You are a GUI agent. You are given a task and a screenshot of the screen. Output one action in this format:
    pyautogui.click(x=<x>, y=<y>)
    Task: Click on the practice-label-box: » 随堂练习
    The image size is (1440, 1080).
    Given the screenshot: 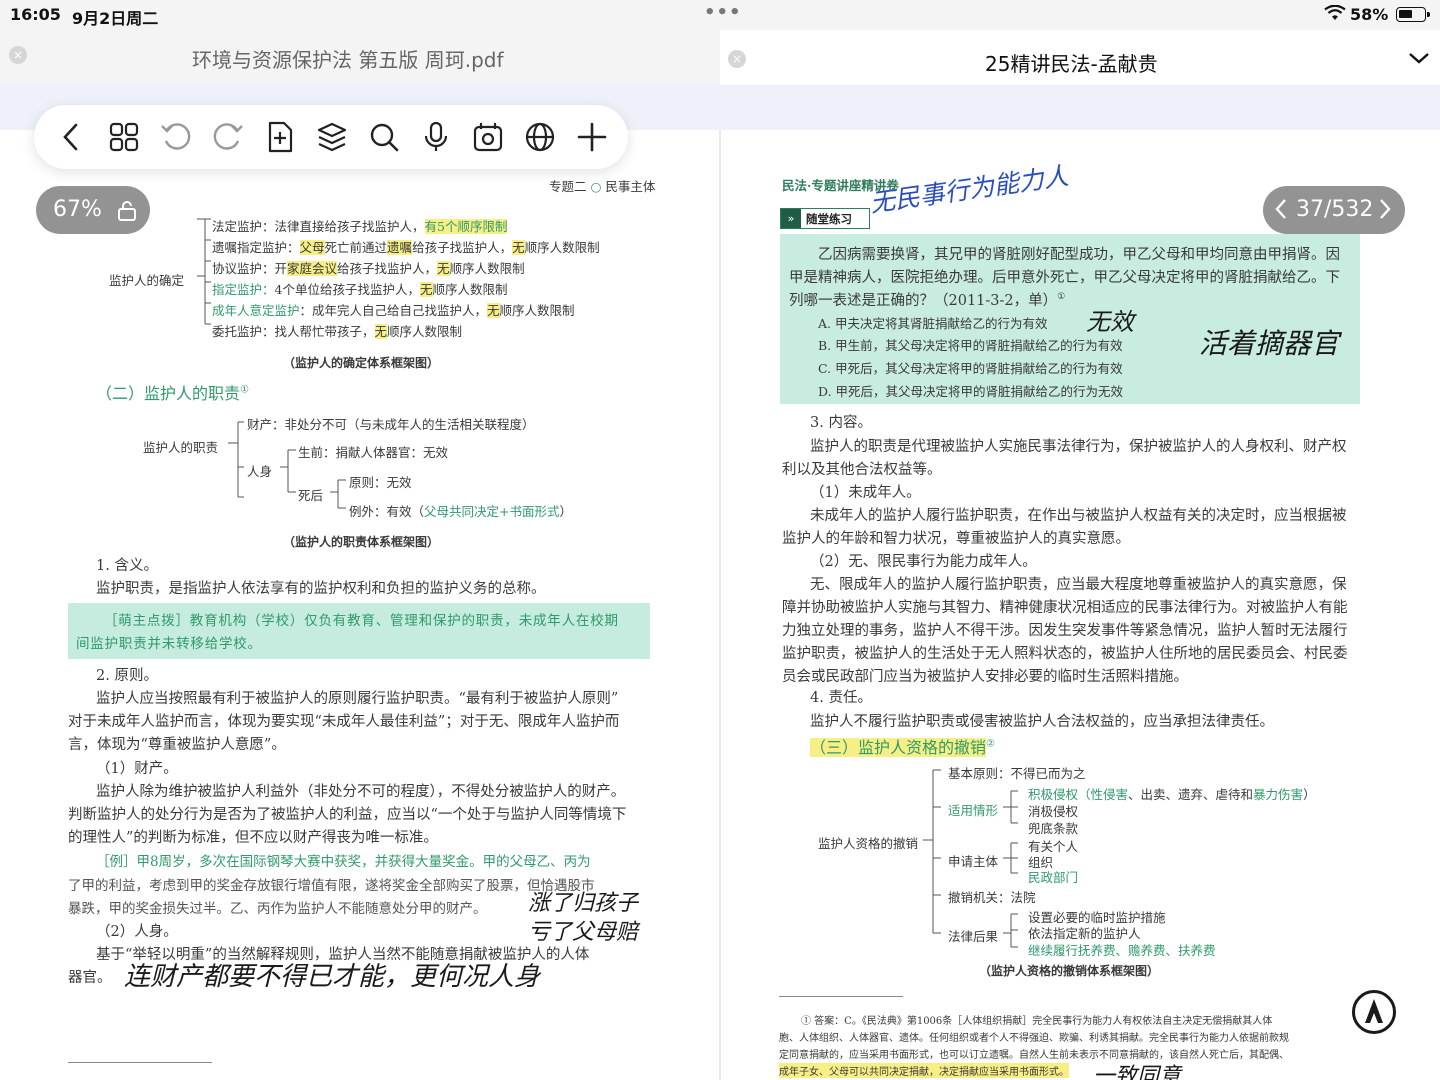 What is the action you would take?
    pyautogui.click(x=825, y=218)
    